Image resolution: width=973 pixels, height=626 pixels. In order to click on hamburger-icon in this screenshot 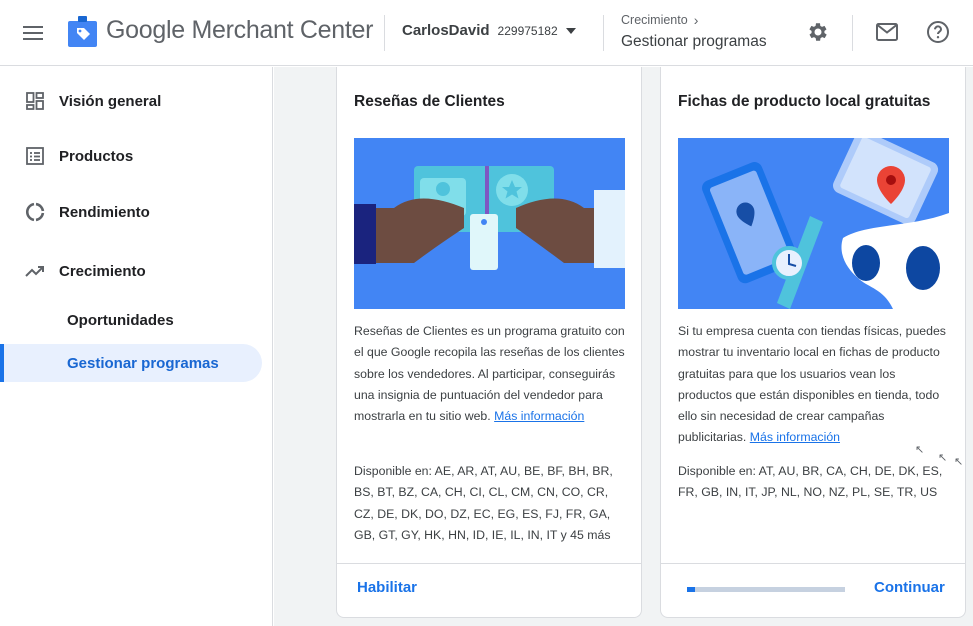, I will do `click(33, 33)`.